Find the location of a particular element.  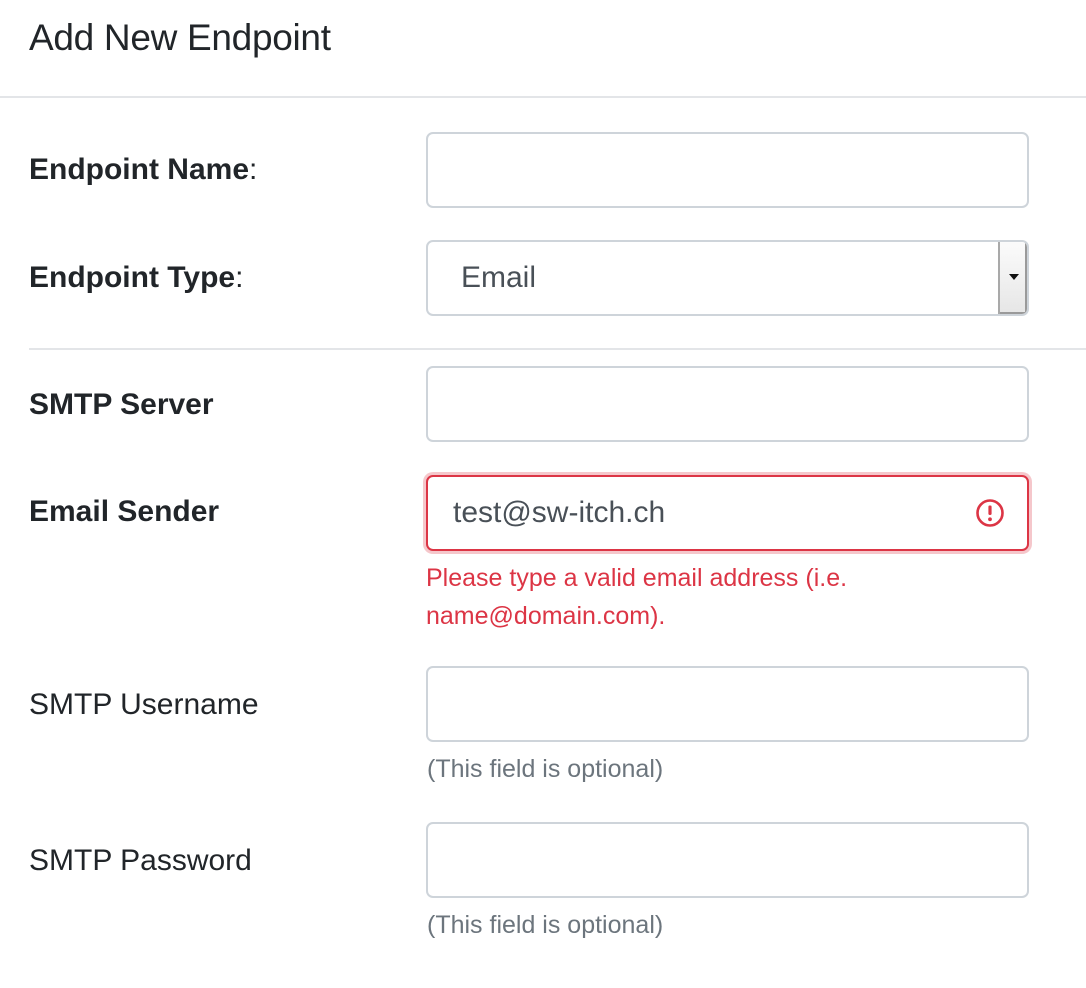

endpoint-type-select: Email is located at coordinates (727, 278).